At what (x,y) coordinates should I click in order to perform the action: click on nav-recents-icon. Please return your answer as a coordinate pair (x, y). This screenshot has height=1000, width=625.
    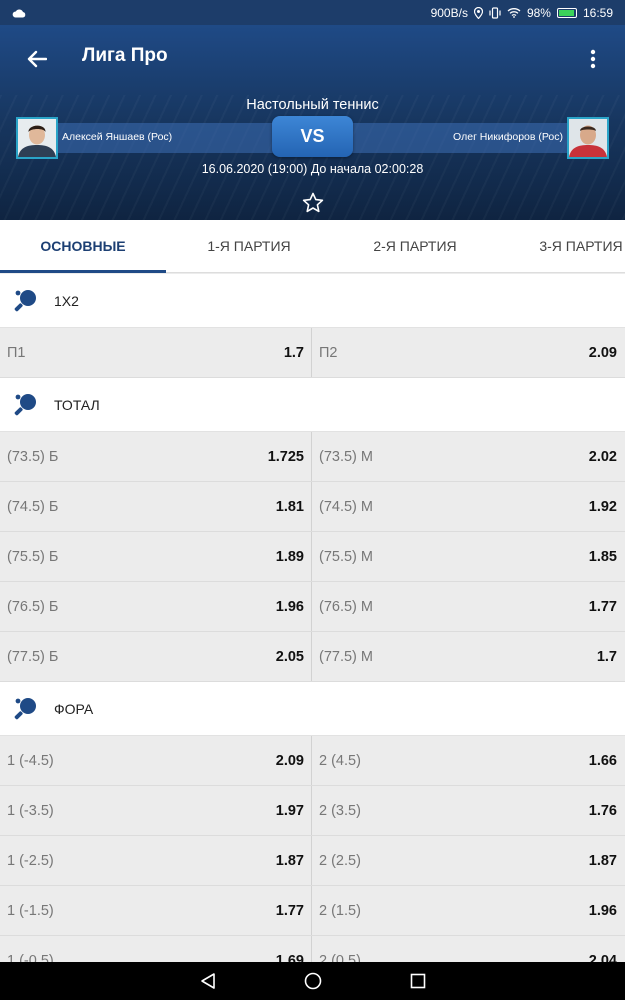
    Looking at the image, I should click on (417, 981).